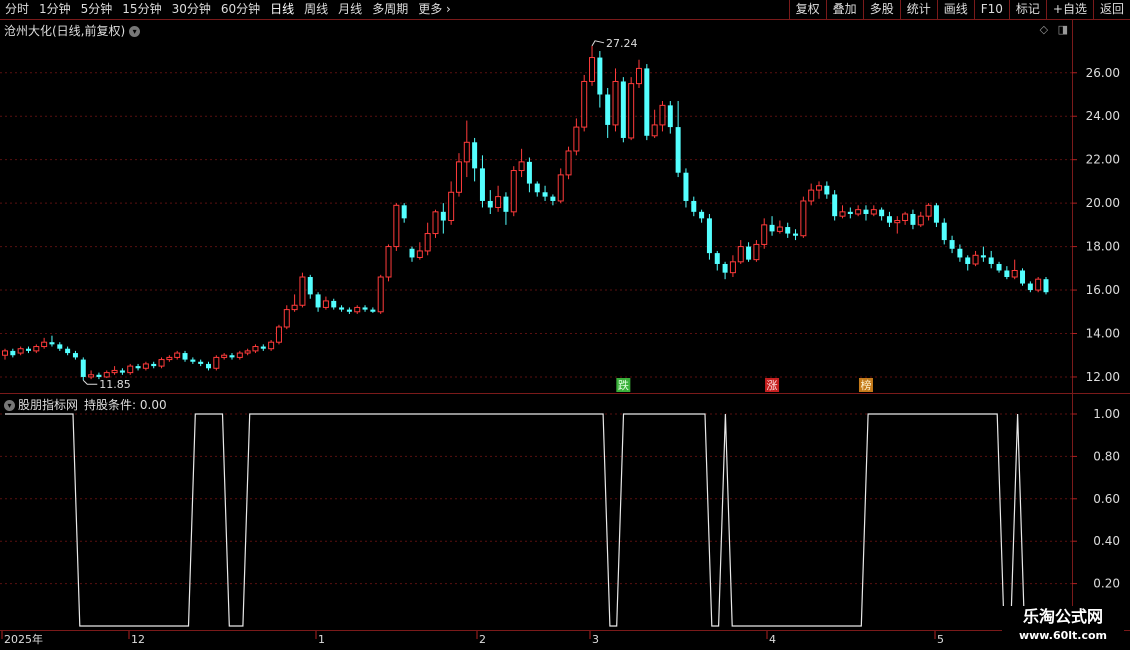 The height and width of the screenshot is (650, 1130). I want to click on toolbar-button: 多股, so click(881, 9).